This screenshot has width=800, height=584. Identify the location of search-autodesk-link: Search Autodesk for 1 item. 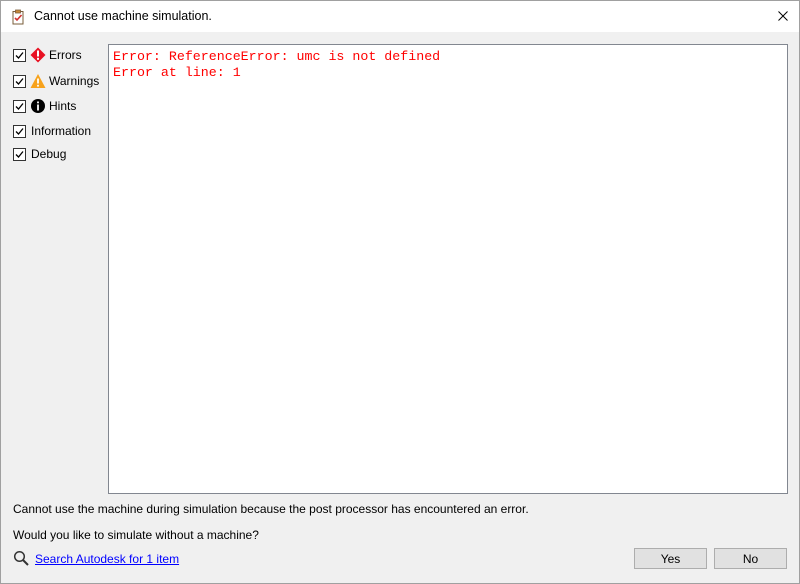
(107, 559).